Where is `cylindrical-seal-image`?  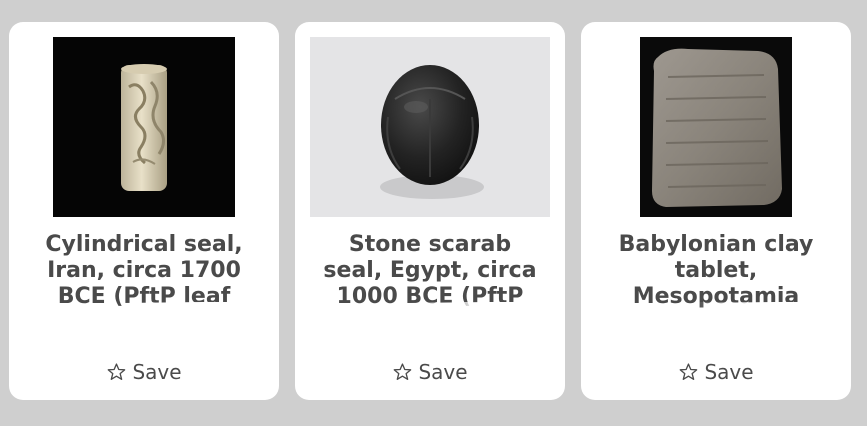
cylindrical-seal-image is located at coordinates (144, 127).